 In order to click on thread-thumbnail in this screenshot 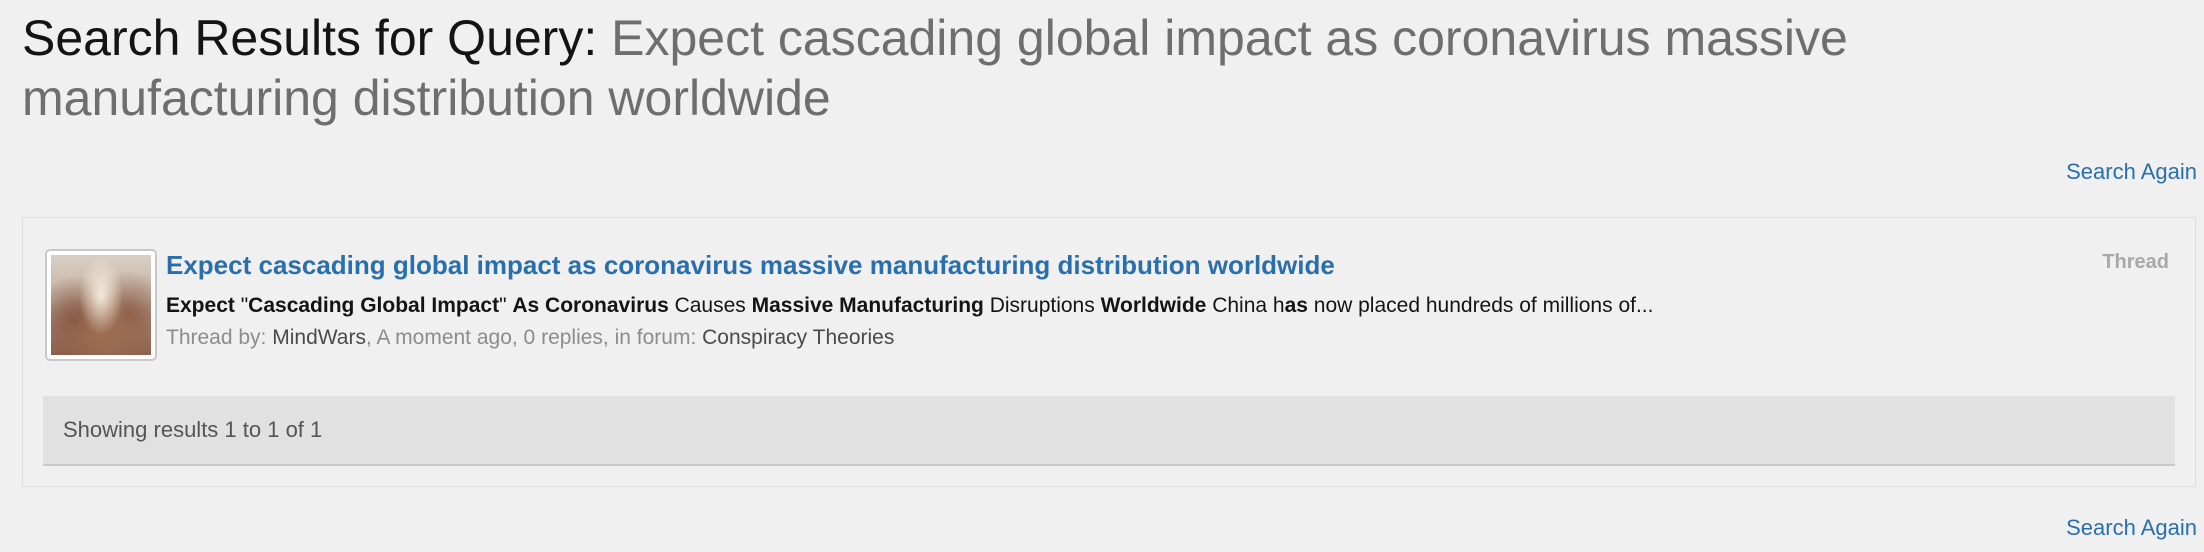, I will do `click(101, 305)`.